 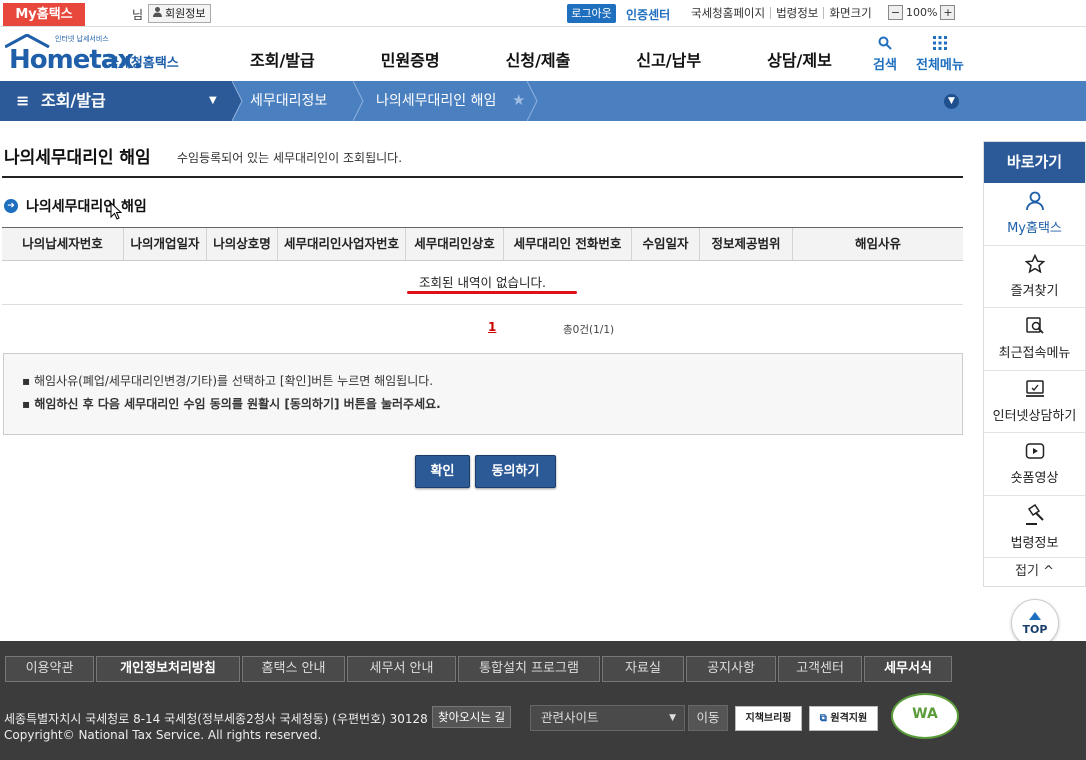 What do you see at coordinates (951, 101) in the screenshot?
I see `chevron-down-icon: ▼` at bounding box center [951, 101].